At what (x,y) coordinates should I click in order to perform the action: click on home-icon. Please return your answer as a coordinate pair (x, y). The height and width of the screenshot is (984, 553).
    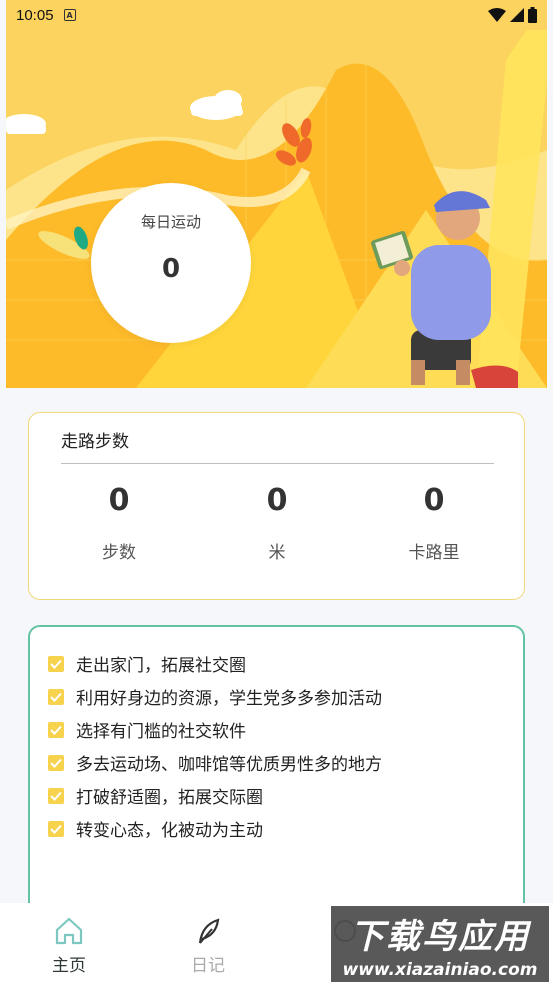
    Looking at the image, I should click on (69, 931).